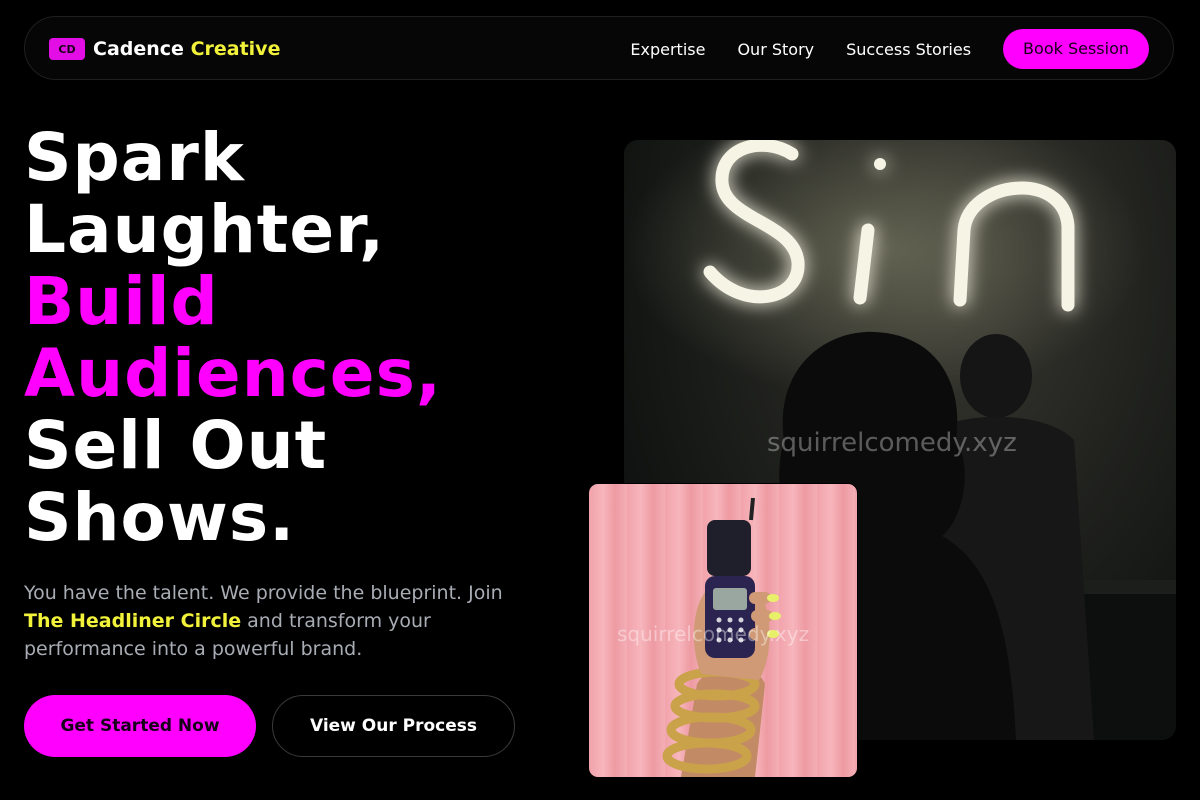 The height and width of the screenshot is (800, 1200). Describe the element at coordinates (233, 373) in the screenshot. I see `hero-title-line-accent: Audiences,` at that location.